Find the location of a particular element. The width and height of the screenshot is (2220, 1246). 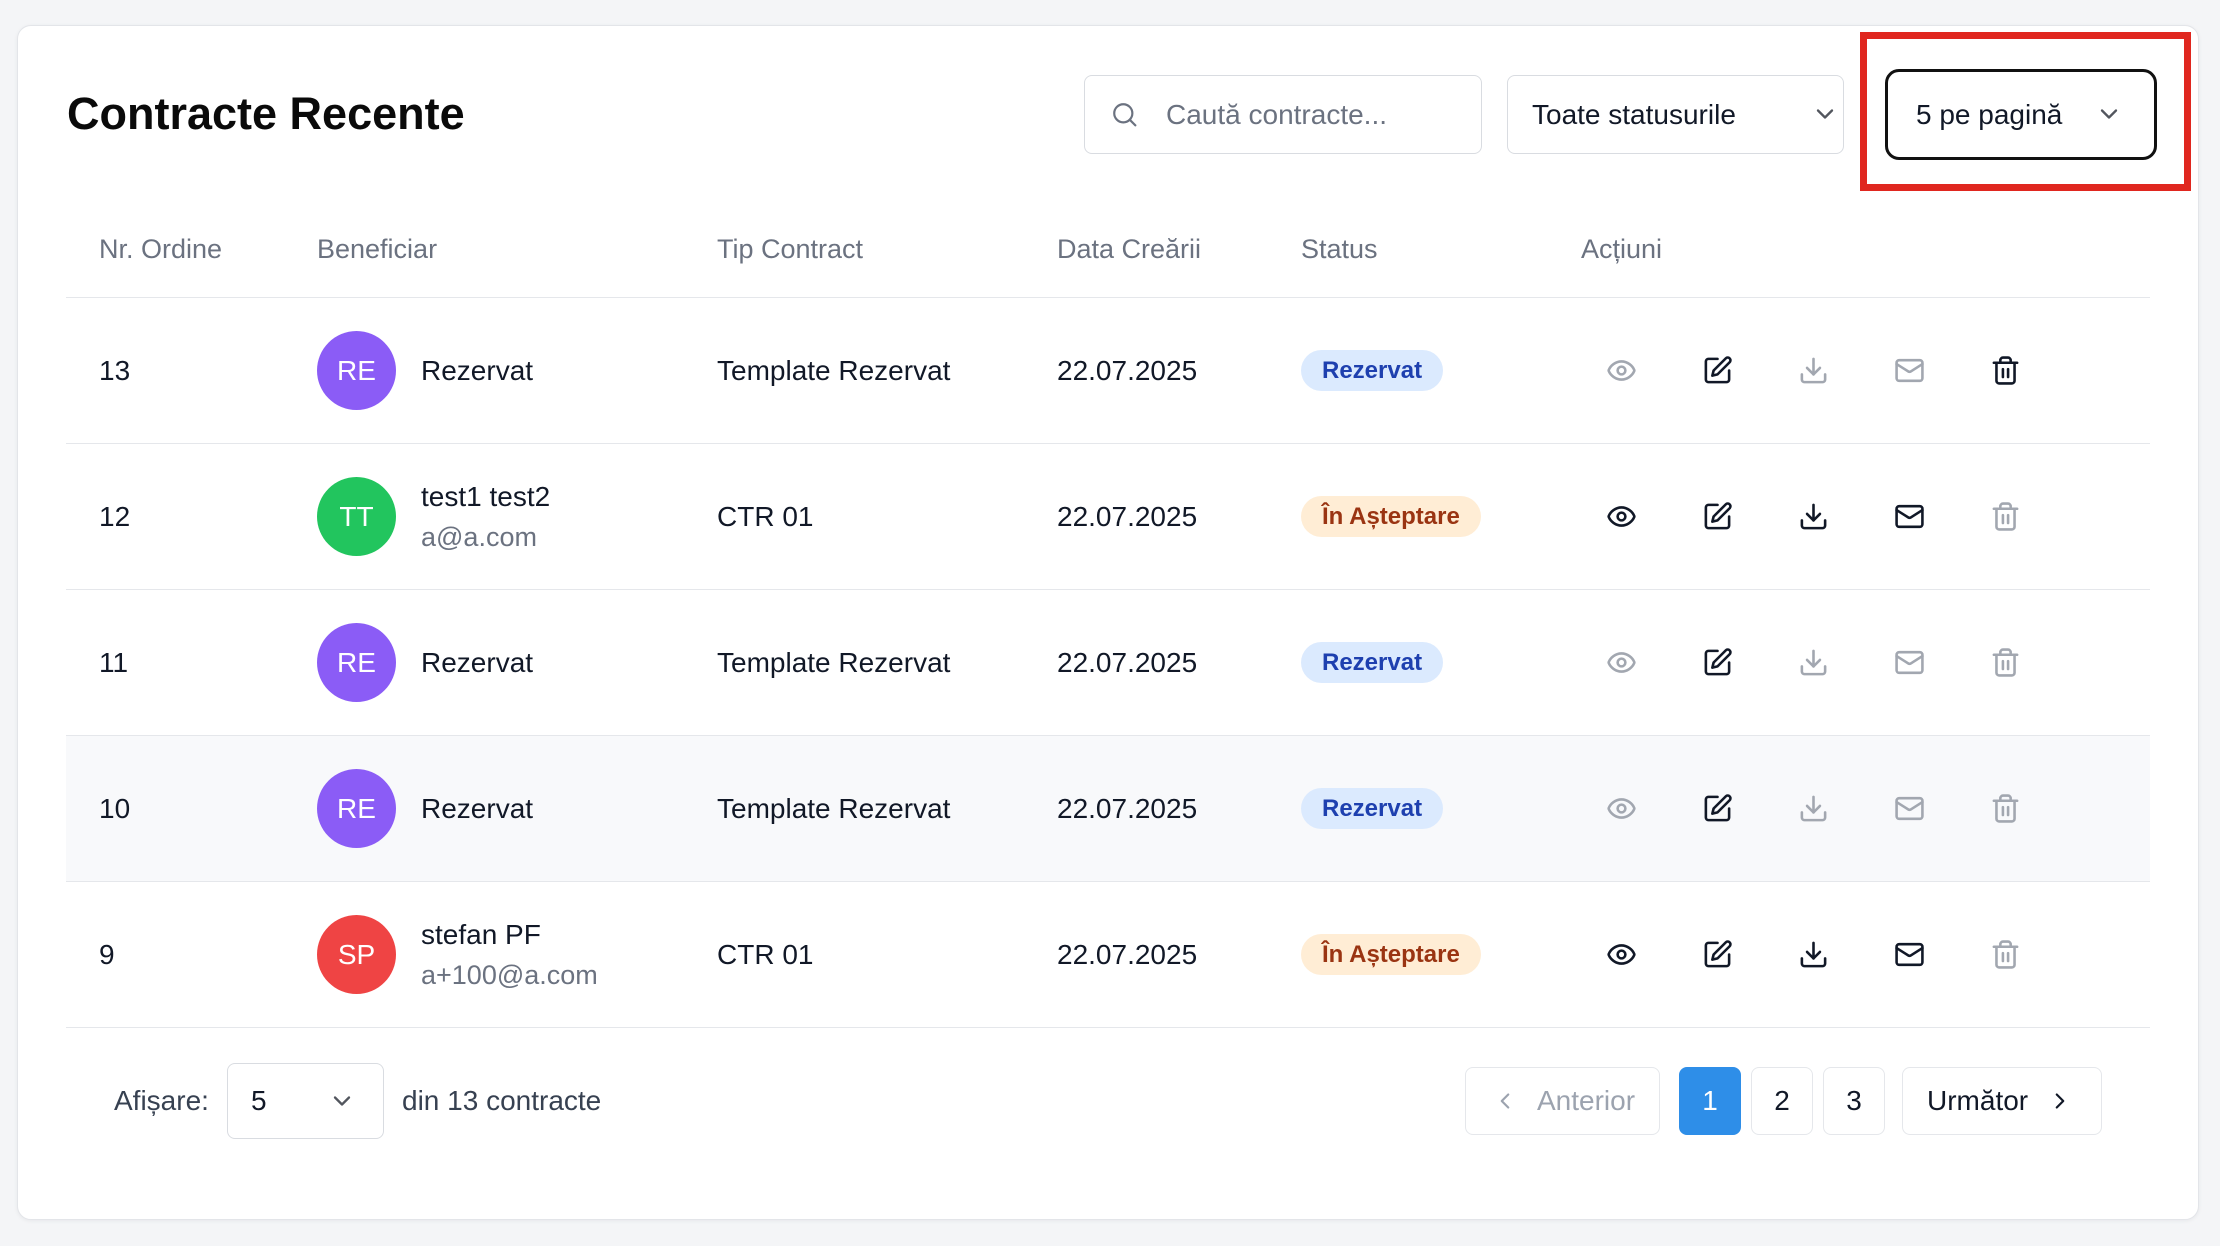

status-filter-select: Toate statusurile is located at coordinates (1675, 114).